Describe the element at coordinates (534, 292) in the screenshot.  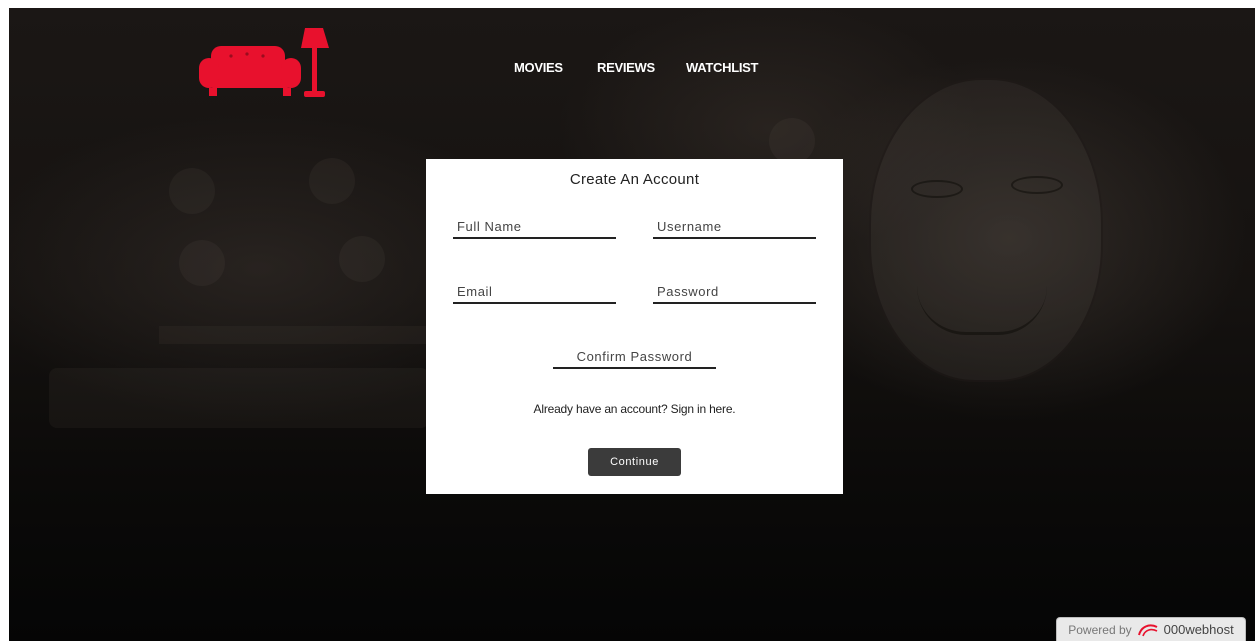
I see `email-input` at that location.